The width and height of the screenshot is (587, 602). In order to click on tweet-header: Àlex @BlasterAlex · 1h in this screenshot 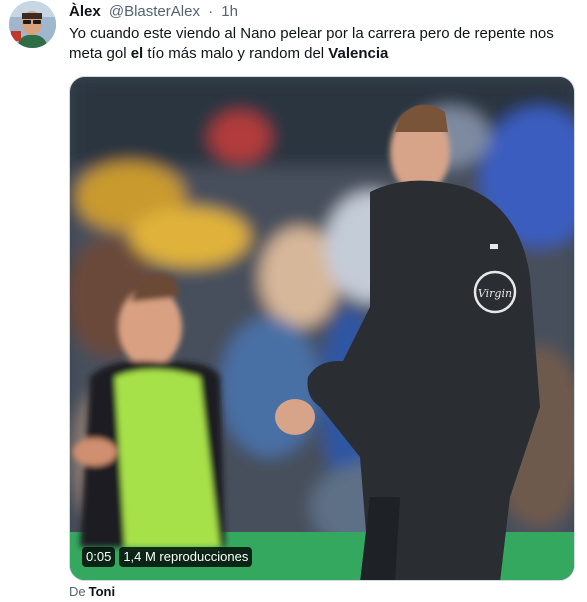, I will do `click(153, 12)`.